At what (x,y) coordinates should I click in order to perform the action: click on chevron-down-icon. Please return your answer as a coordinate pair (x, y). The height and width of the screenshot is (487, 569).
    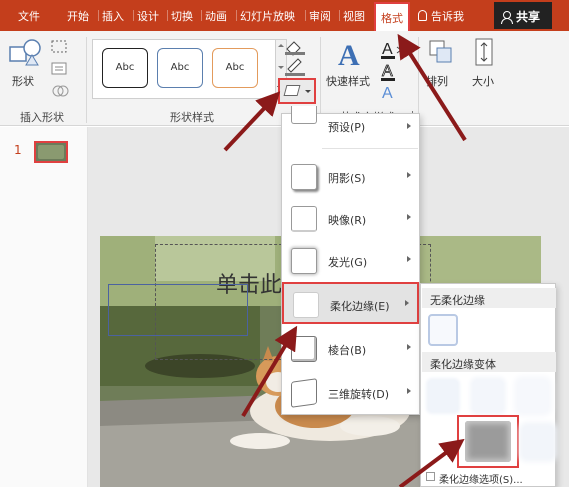
    Looking at the image, I should click on (308, 91).